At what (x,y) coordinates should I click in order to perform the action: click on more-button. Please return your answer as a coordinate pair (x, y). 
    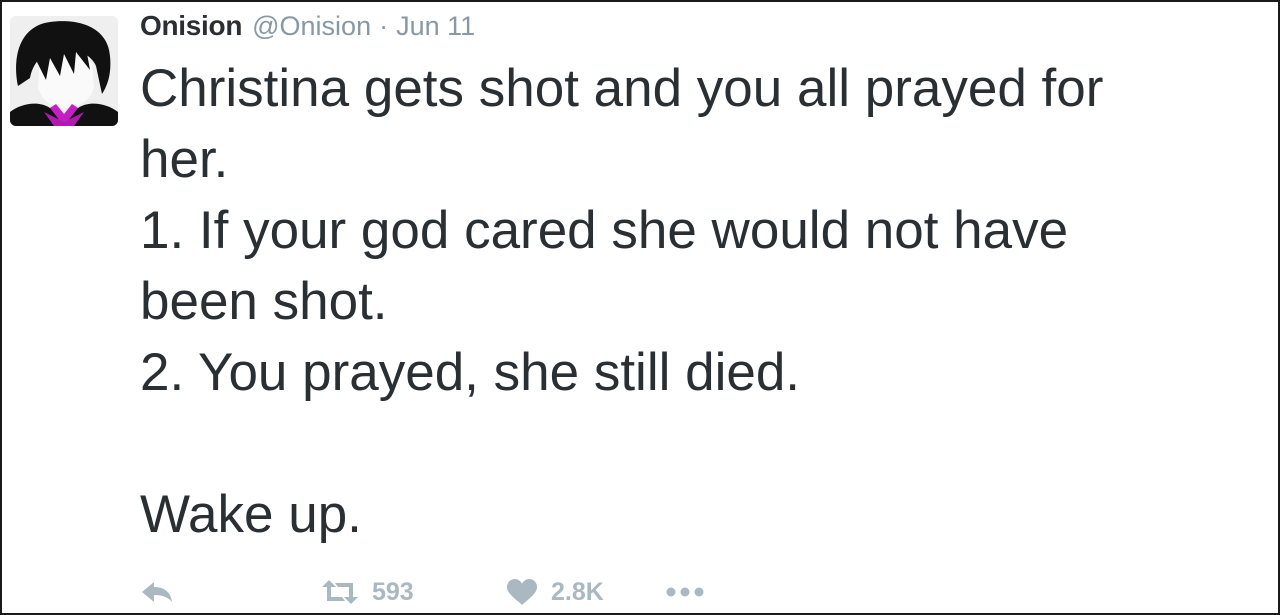
    Looking at the image, I should click on (685, 592).